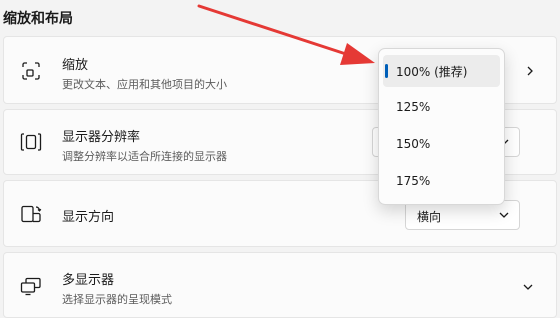  What do you see at coordinates (413, 144) in the screenshot?
I see `scale-option-label: 150%` at bounding box center [413, 144].